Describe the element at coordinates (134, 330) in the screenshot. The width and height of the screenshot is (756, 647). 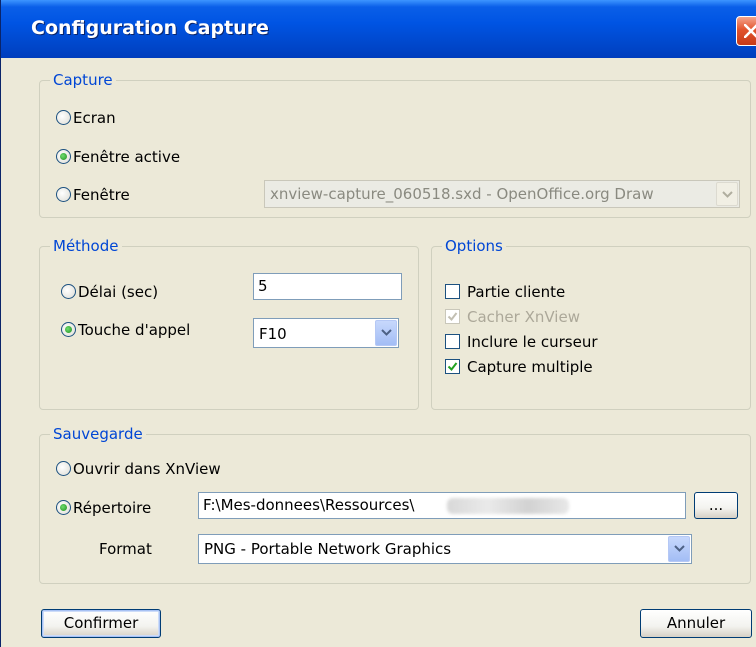
I see `label-touche-appel: Touche d'appel` at that location.